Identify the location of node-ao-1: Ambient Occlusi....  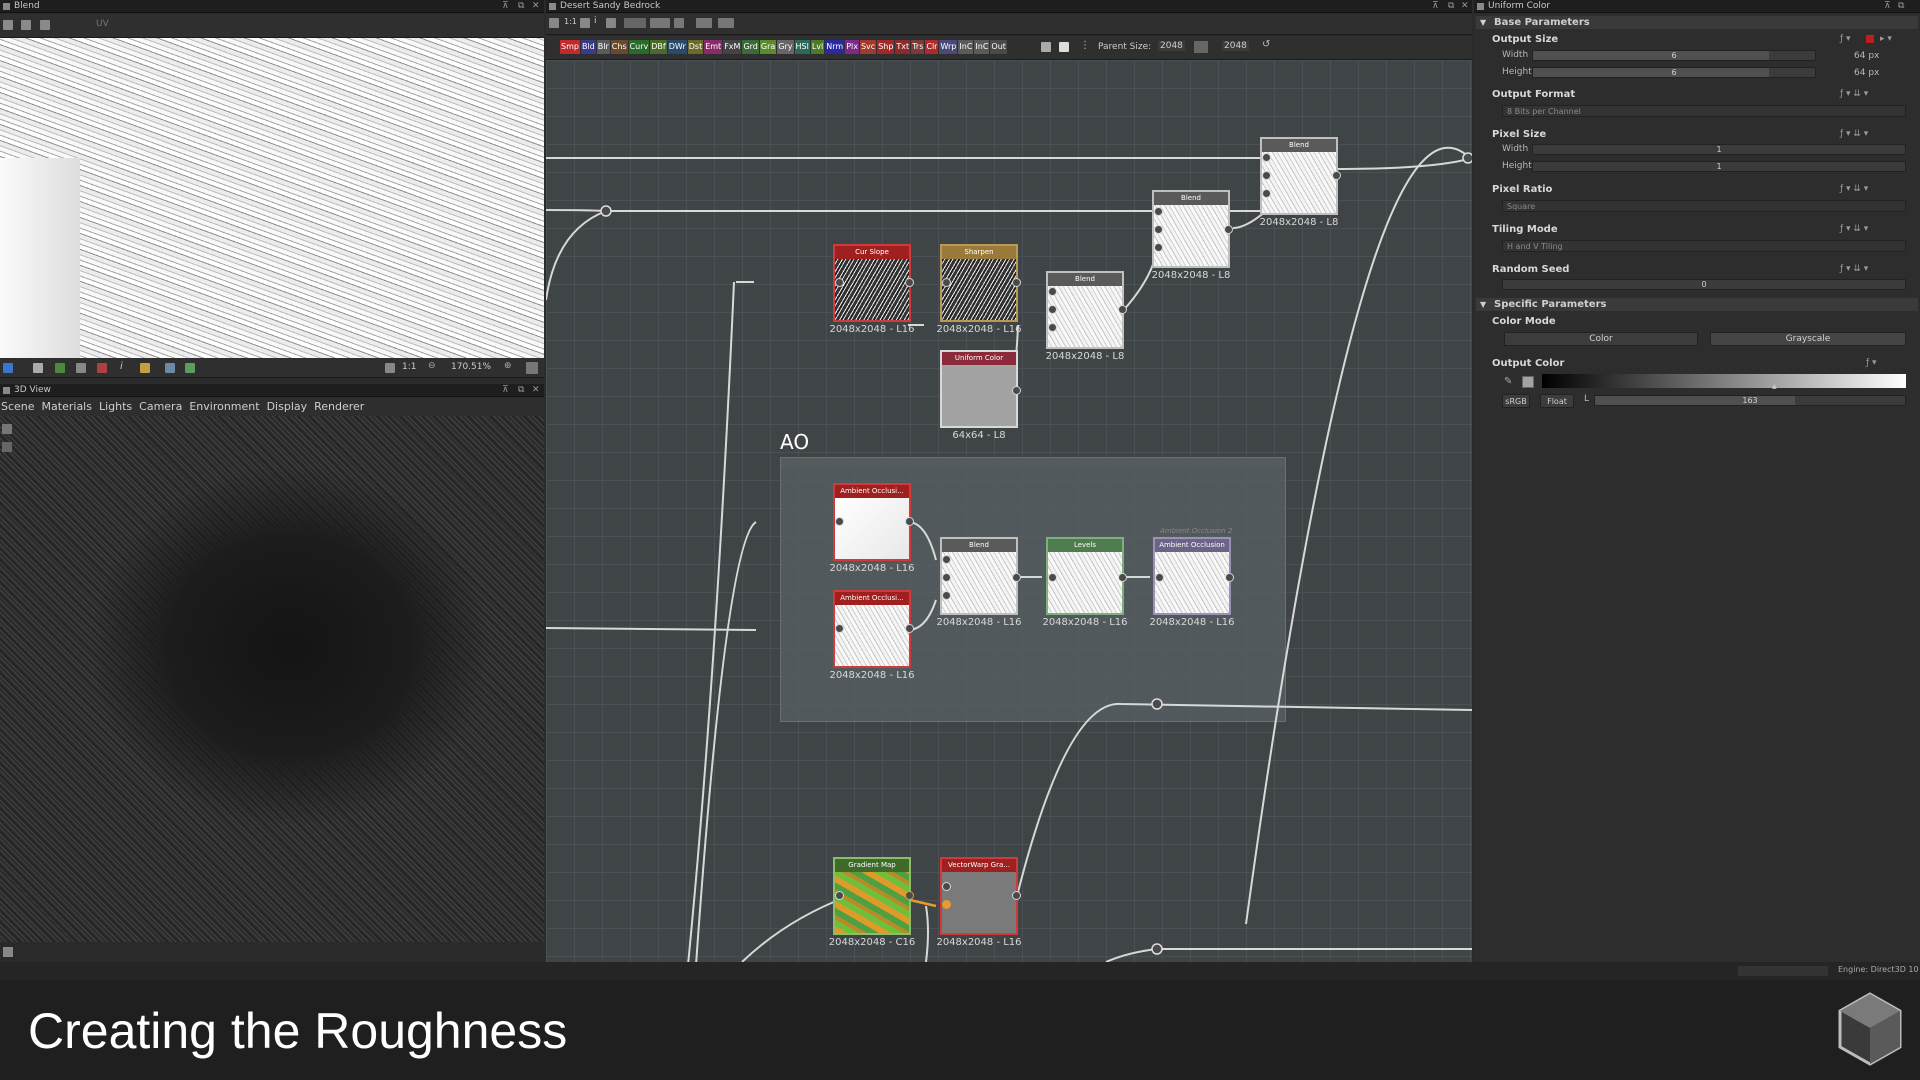
(872, 522).